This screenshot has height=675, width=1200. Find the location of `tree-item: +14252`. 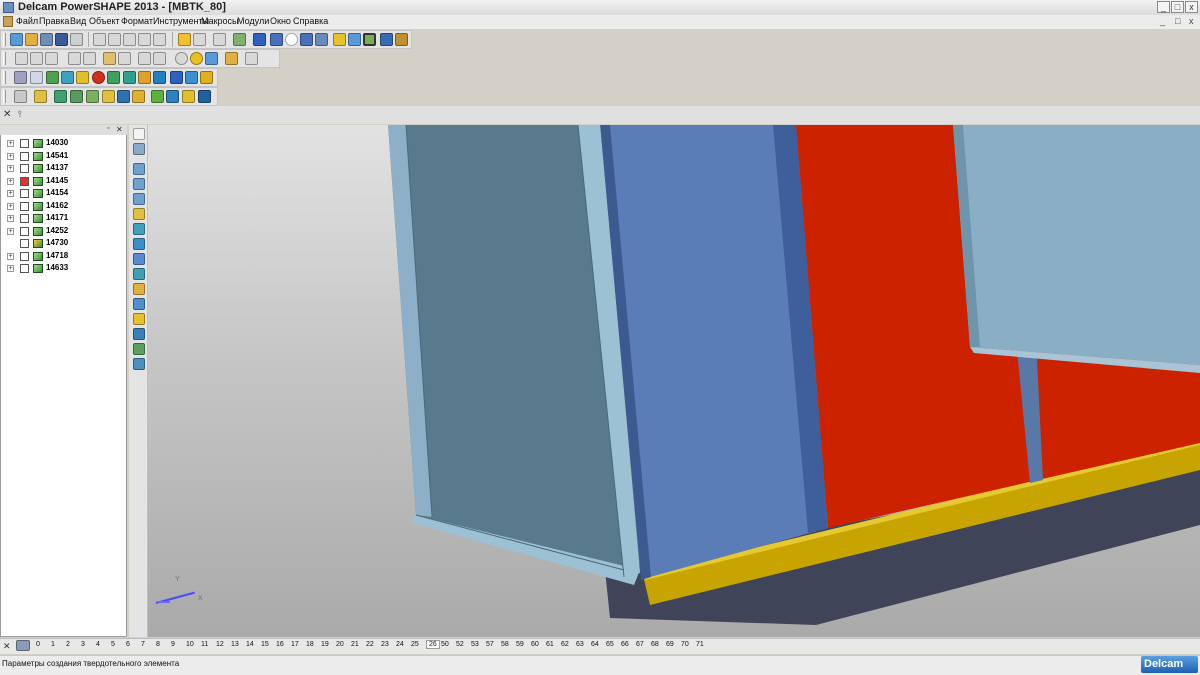

tree-item: +14252 is located at coordinates (60, 231).